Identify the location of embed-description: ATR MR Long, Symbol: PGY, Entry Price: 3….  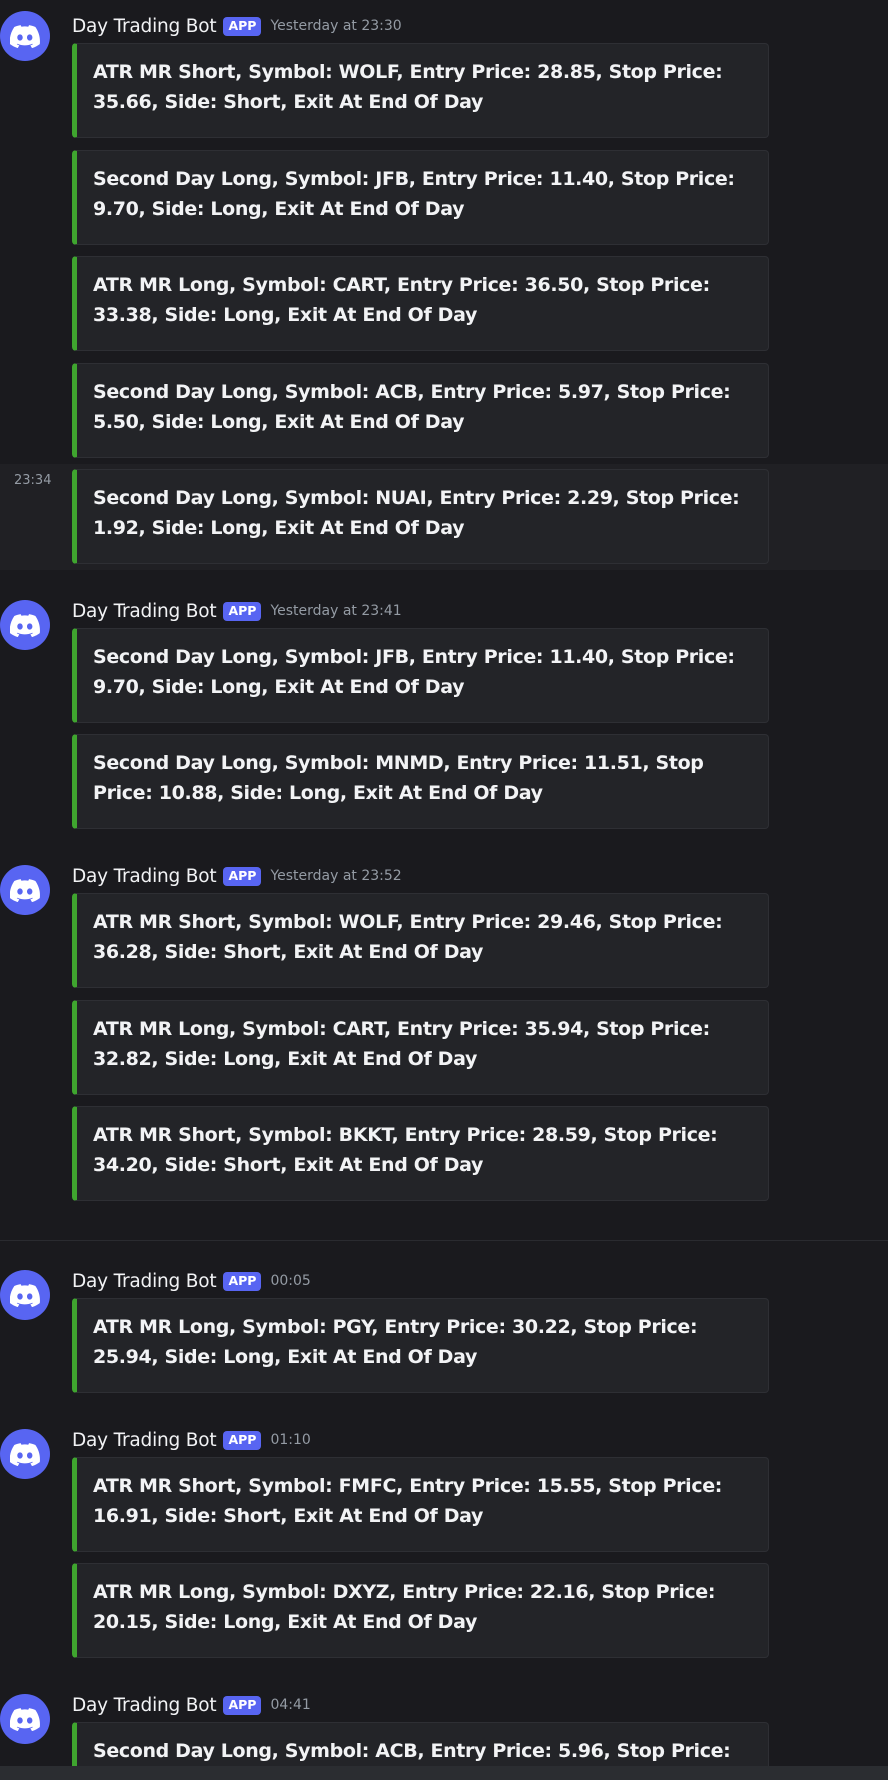
(395, 1342).